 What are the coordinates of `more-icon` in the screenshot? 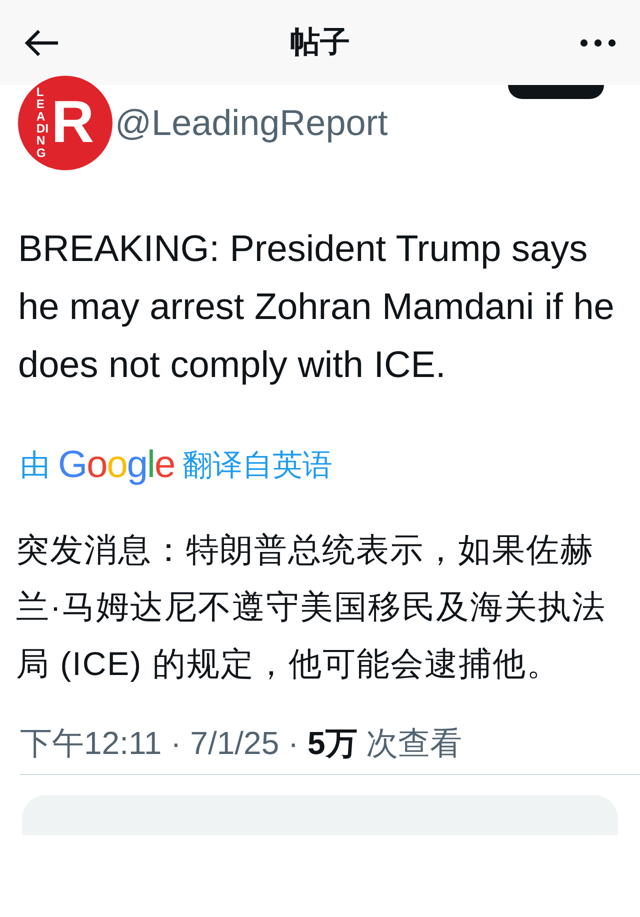 It's located at (598, 42).